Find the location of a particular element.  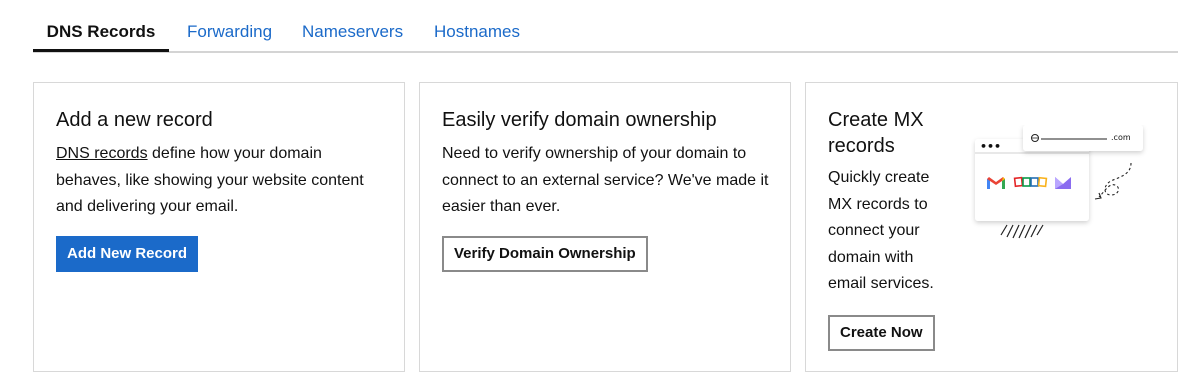

dns-records-link: DNS records is located at coordinates (102, 153).